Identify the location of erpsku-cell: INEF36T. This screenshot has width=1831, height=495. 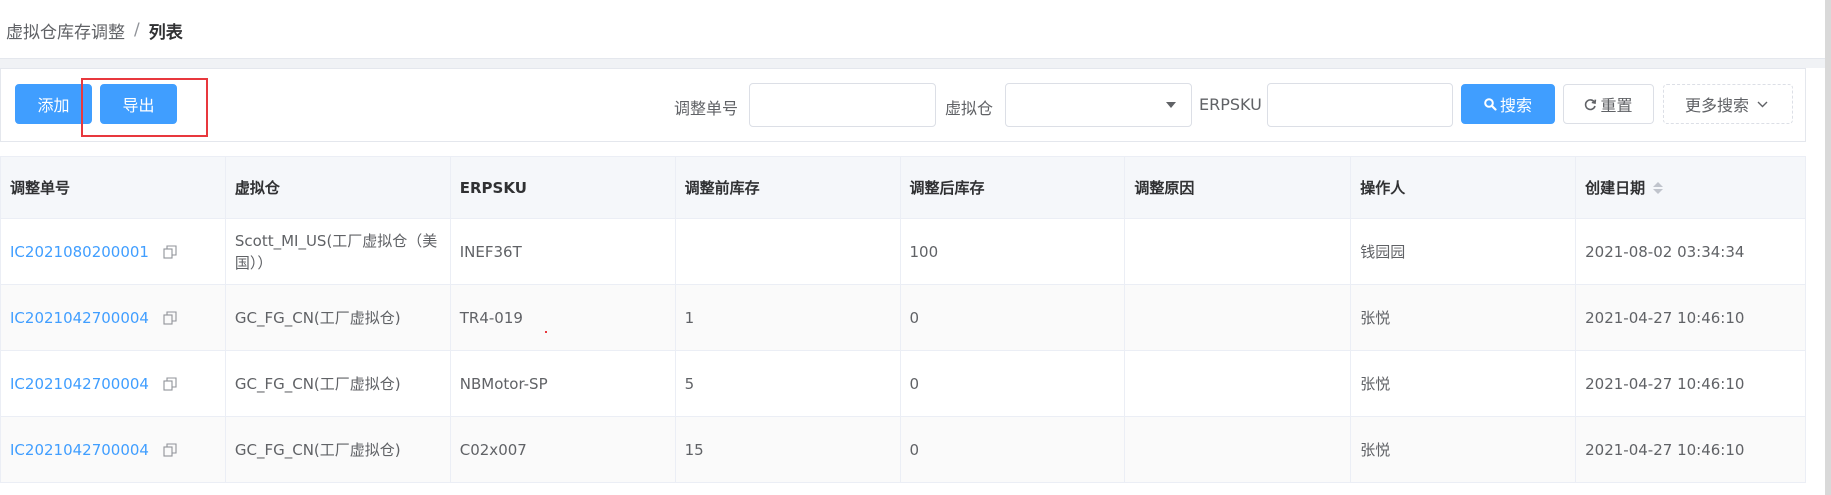
(563, 252).